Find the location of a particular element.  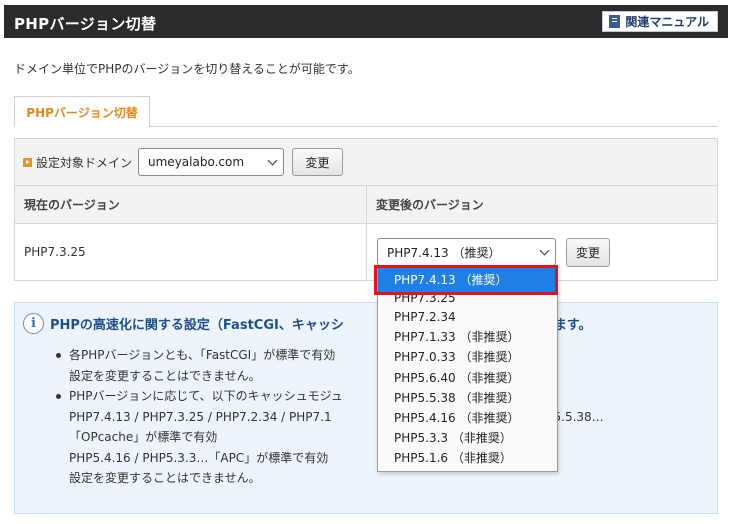

dropdown-option: PHP5.1.6 （非推奨） is located at coordinates (467, 458).